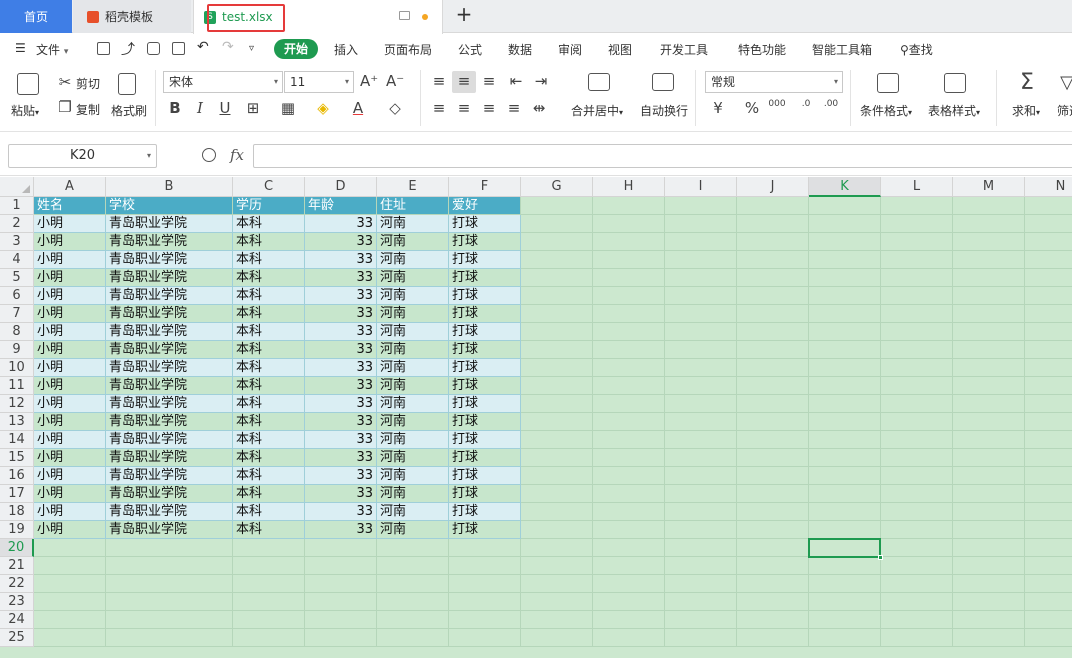 The width and height of the screenshot is (1072, 658). I want to click on column-header-d: D, so click(341, 187).